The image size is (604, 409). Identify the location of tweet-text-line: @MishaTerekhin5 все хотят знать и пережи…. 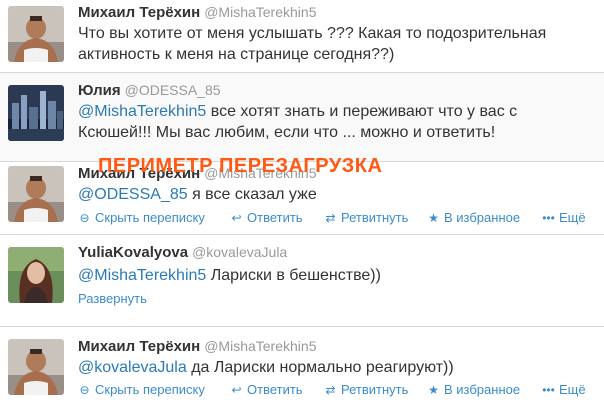
(338, 111).